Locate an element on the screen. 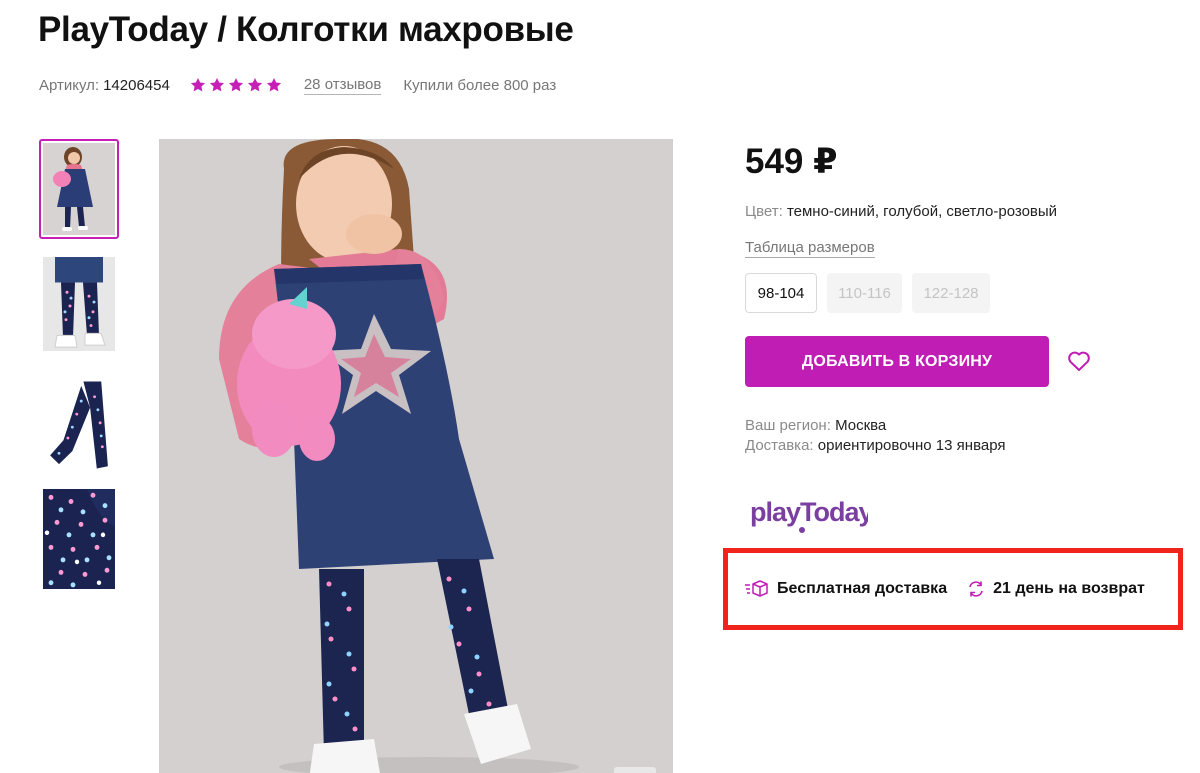 The image size is (1200, 773). product-price: 549 ₽ is located at coordinates (791, 161).